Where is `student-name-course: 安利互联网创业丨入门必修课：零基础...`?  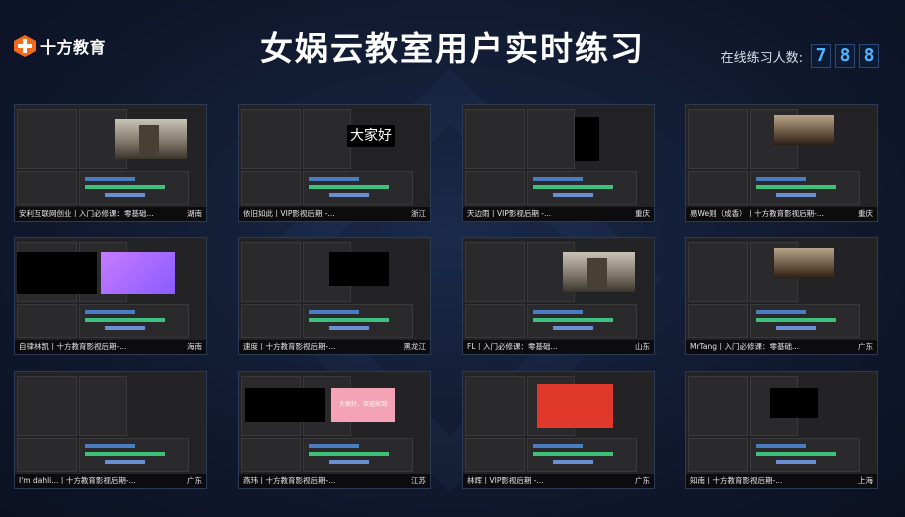
student-name-course: 安利互联网创业丨入门必修课：零基础... is located at coordinates (86, 213).